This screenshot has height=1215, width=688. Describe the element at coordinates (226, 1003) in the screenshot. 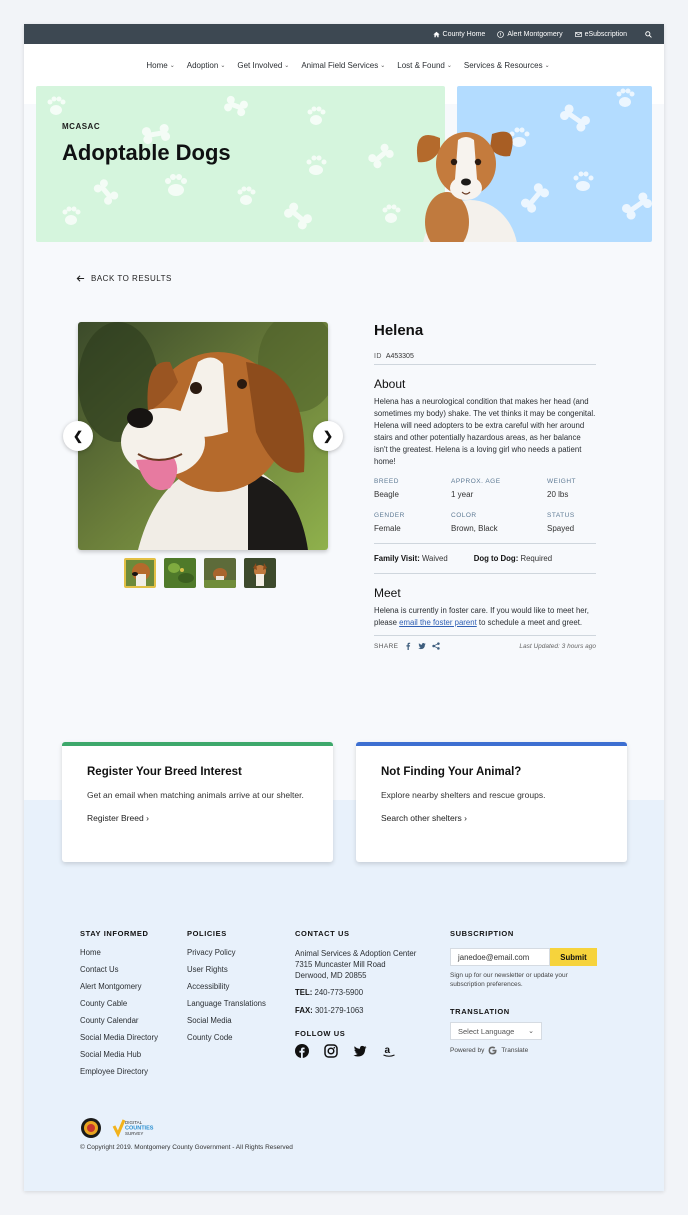

I see `footer-link: Language Translations` at that location.